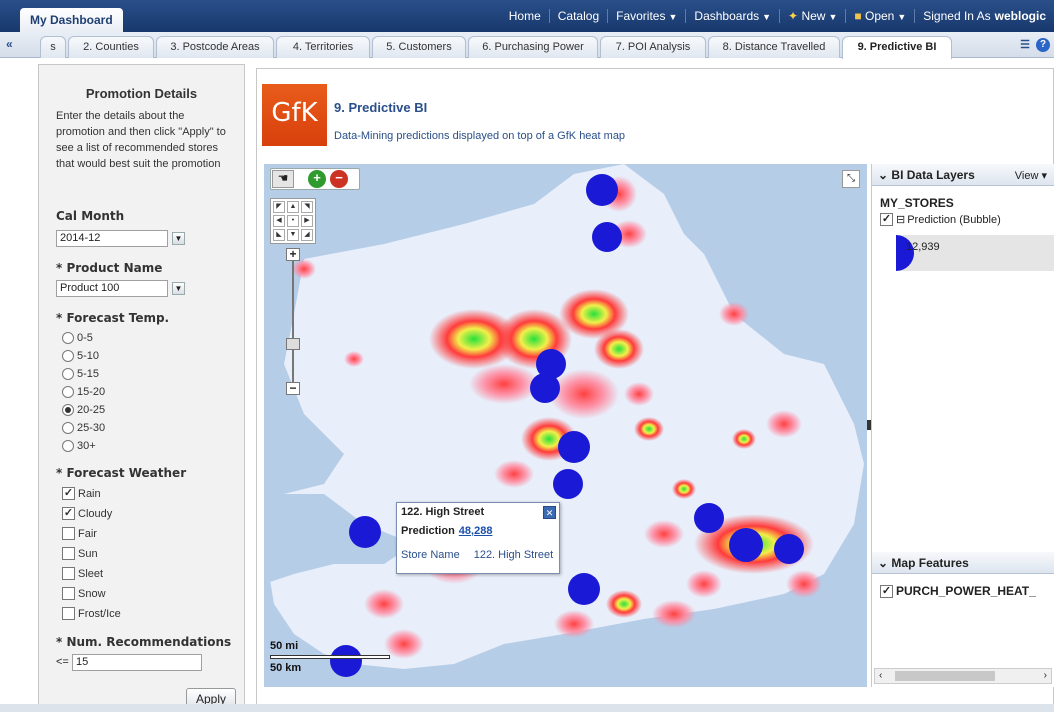  Describe the element at coordinates (84, 593) in the screenshot. I see `weather-option: Snow` at that location.